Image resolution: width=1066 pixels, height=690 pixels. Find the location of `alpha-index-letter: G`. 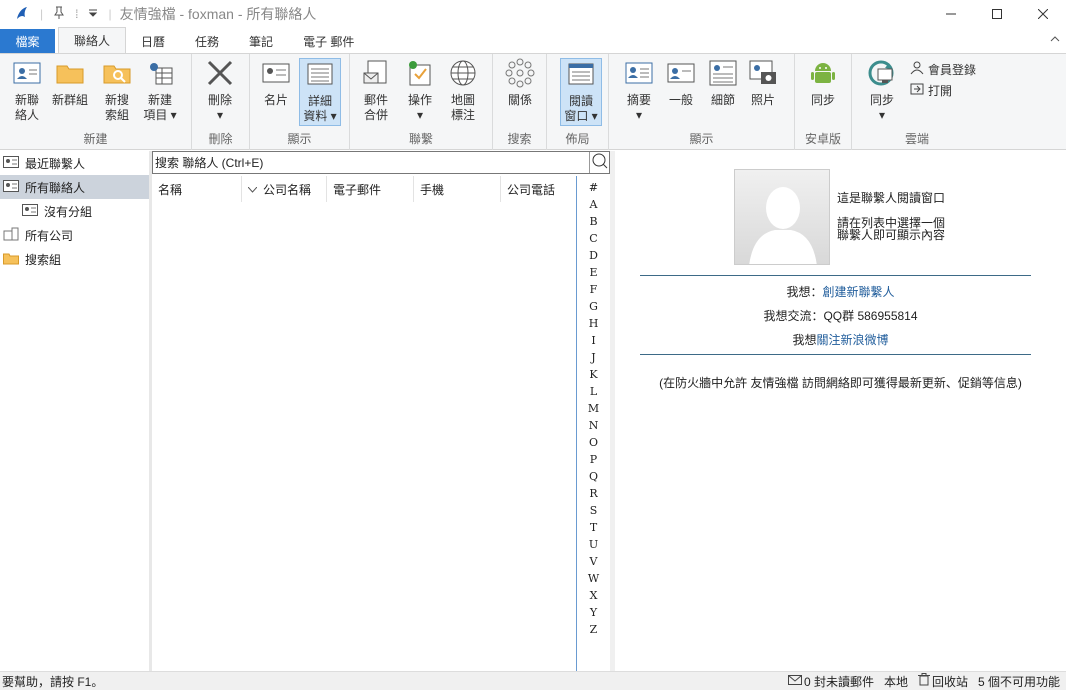

alpha-index-letter: G is located at coordinates (593, 306).